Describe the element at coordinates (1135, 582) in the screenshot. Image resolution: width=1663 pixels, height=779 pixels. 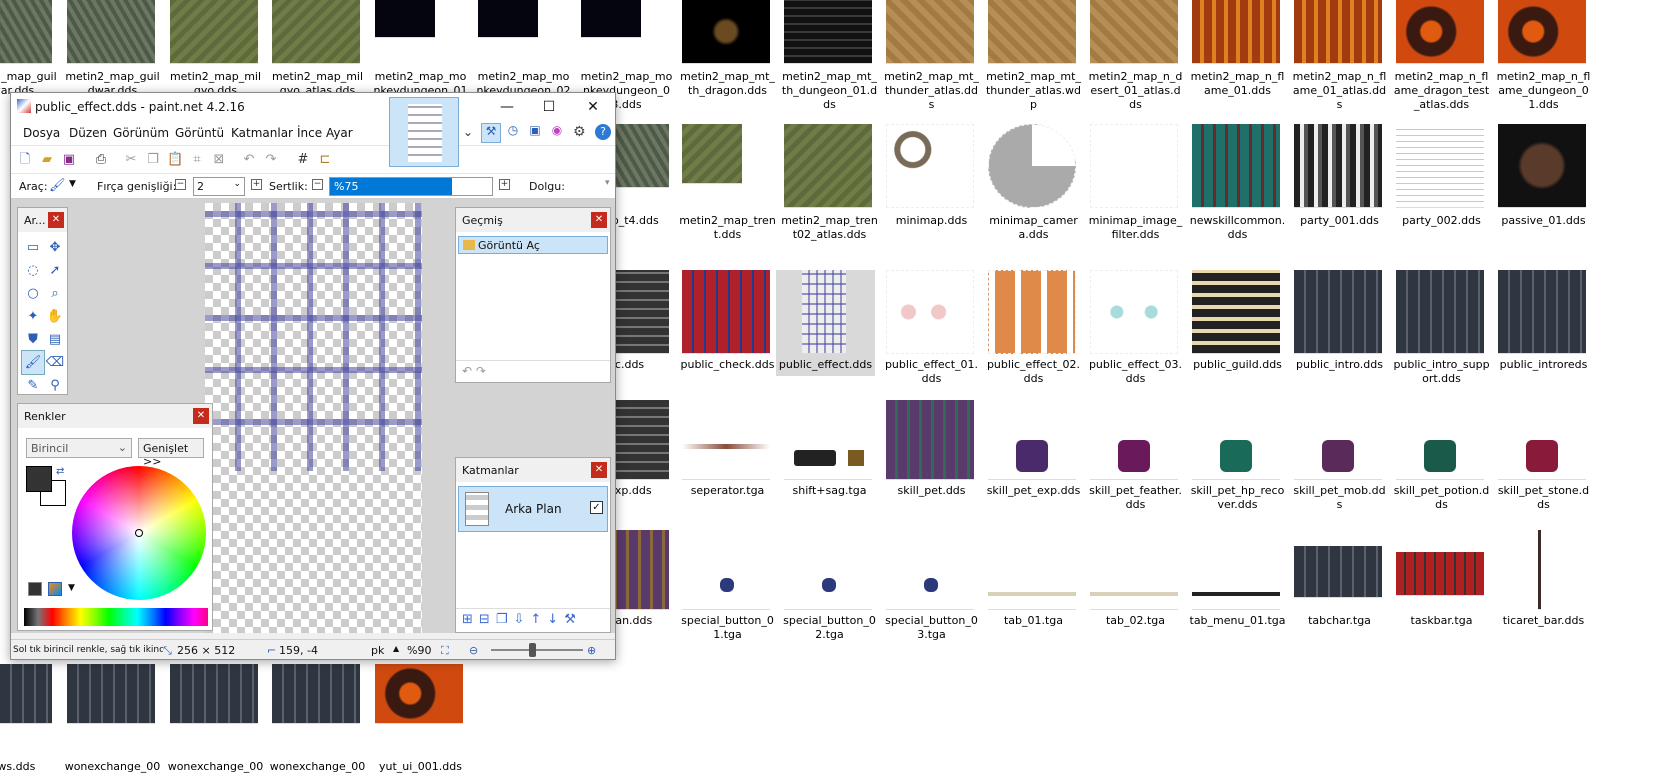
I see `file-tile: tab_02.tga` at that location.